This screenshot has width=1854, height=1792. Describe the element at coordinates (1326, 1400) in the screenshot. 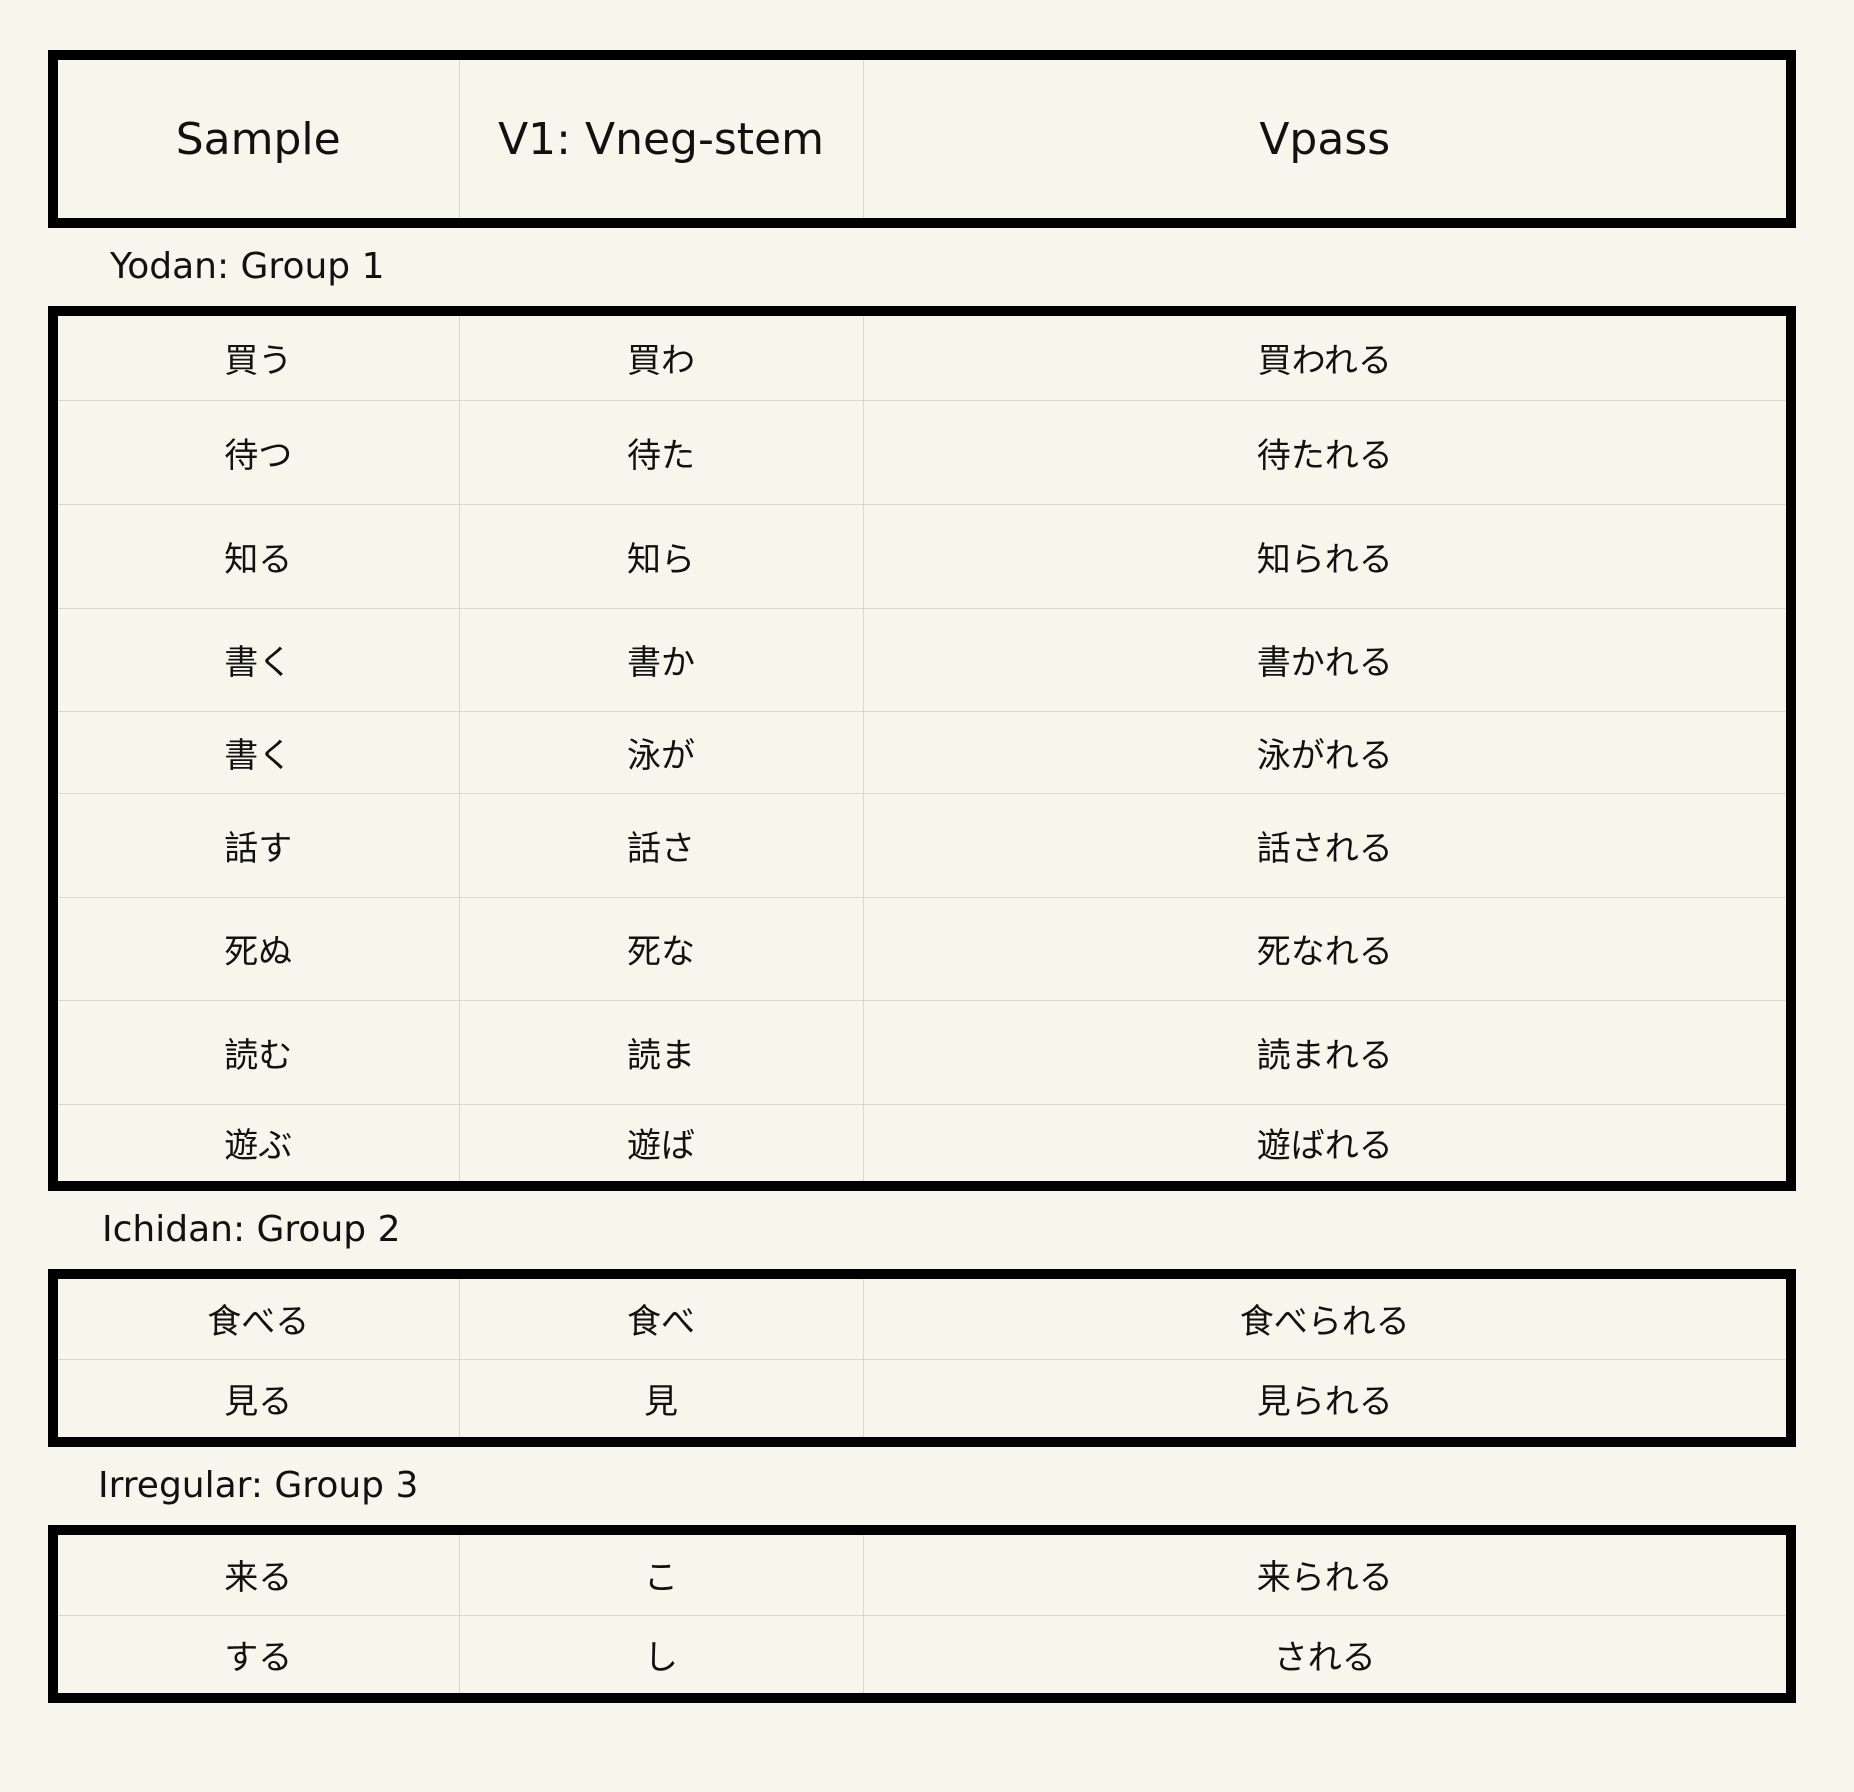

I see `pass-cell: 見られる` at that location.